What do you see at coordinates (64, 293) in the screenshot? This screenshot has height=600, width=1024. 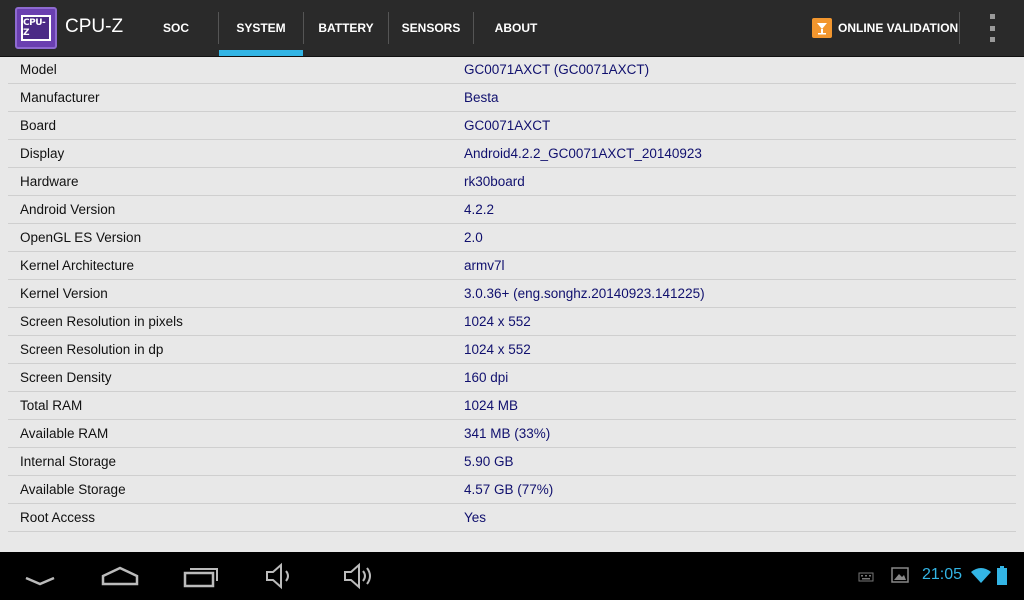 I see `row-label: Kernel Version` at bounding box center [64, 293].